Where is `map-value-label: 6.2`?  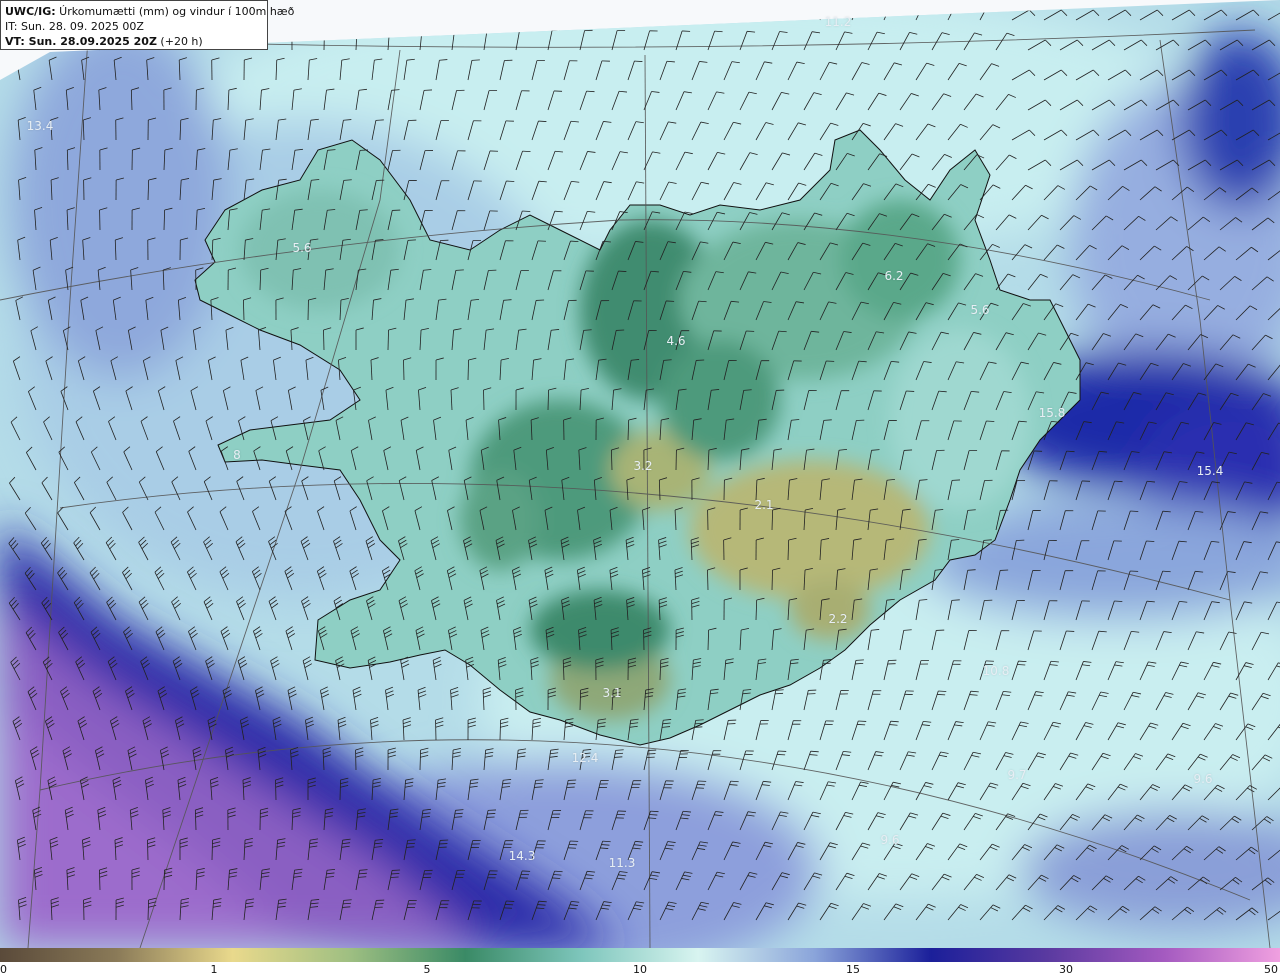 map-value-label: 6.2 is located at coordinates (894, 276).